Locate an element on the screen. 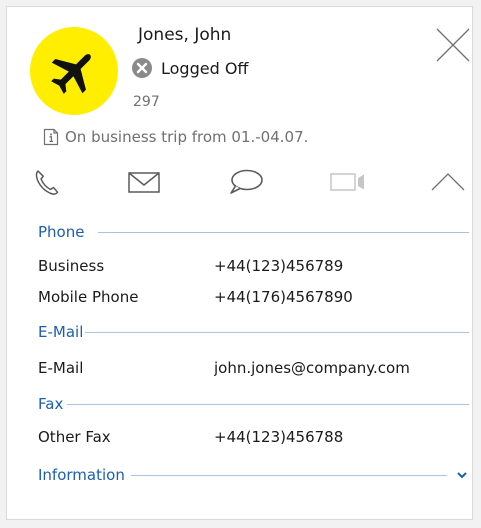  status-text: Logged Off is located at coordinates (205, 68).